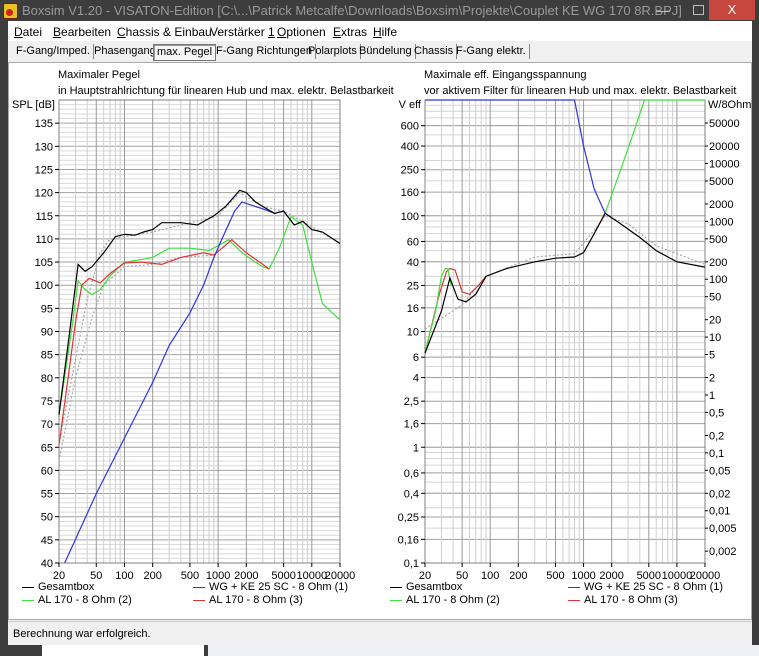  I want to click on y-tick-label: 600, so click(410, 127).